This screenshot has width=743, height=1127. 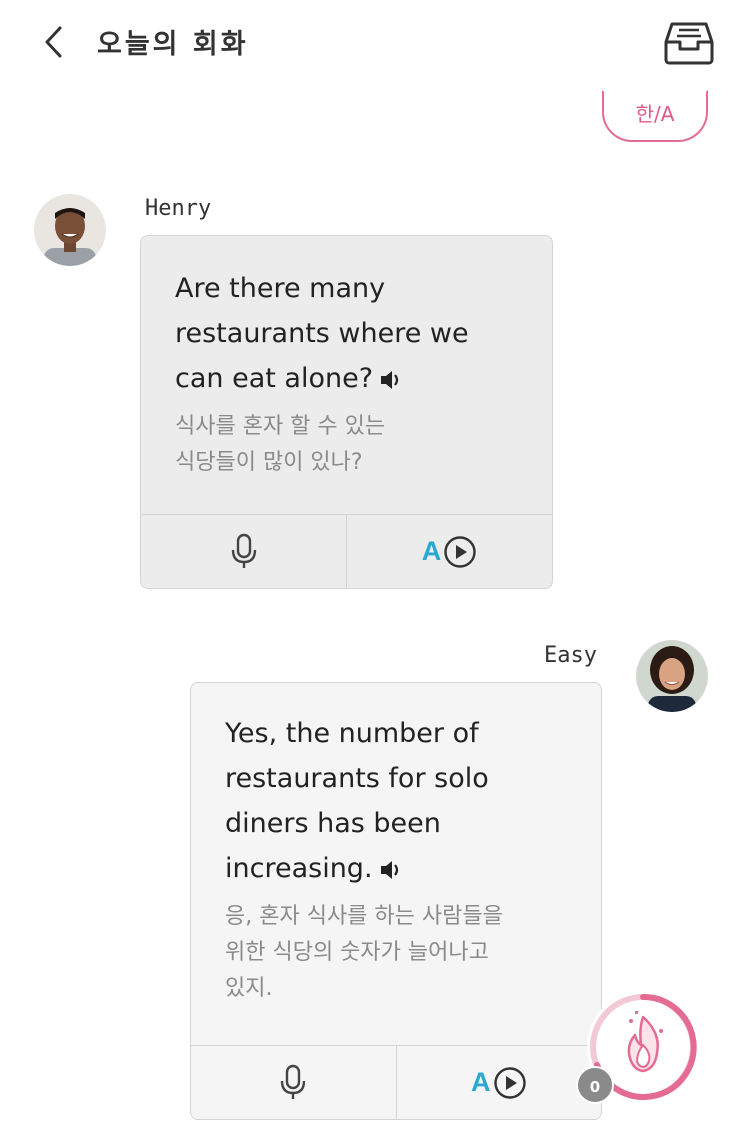 What do you see at coordinates (371, 43) in the screenshot?
I see `header: 오늘의 회화` at bounding box center [371, 43].